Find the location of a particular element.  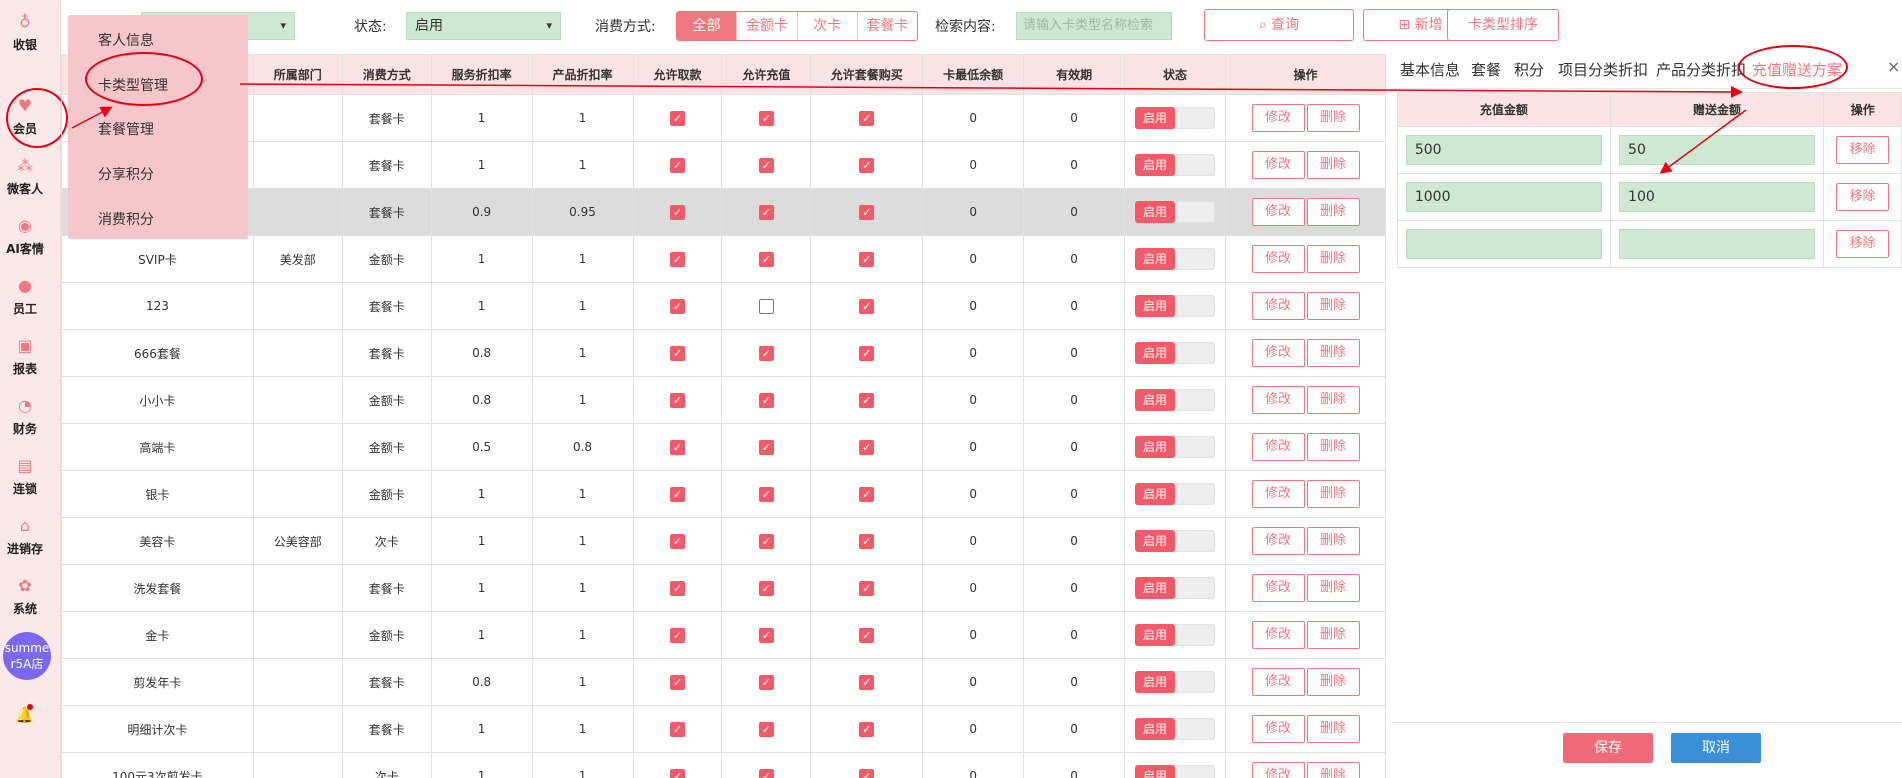

table-row: 剪发年卡 套餐卡 0.8 1 ✓ ✓ ✓ 0 0 启用 修改 删除 is located at coordinates (723, 682).